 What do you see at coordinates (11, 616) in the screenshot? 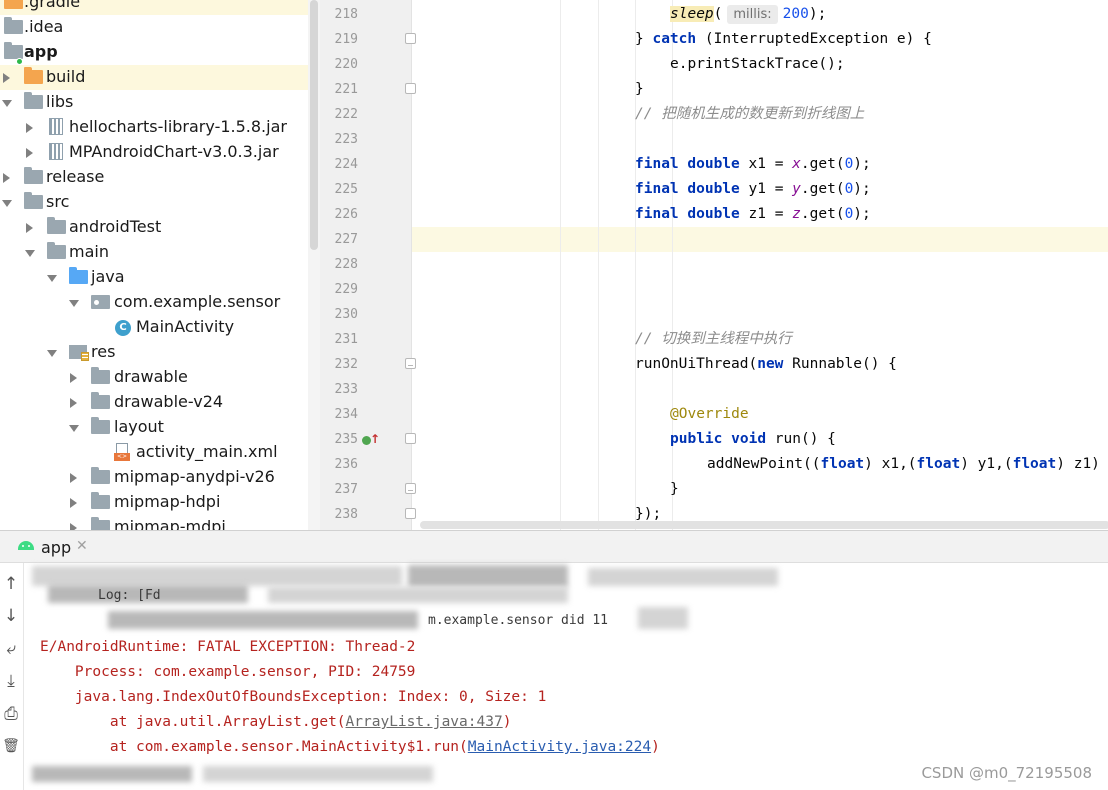
I see `arrow-down-icon: ↓` at bounding box center [11, 616].